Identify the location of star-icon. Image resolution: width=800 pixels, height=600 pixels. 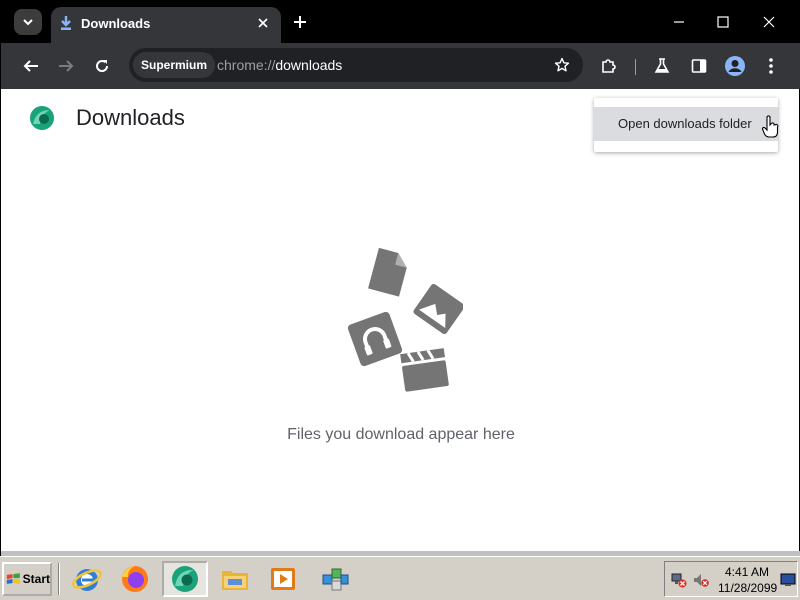
(562, 64).